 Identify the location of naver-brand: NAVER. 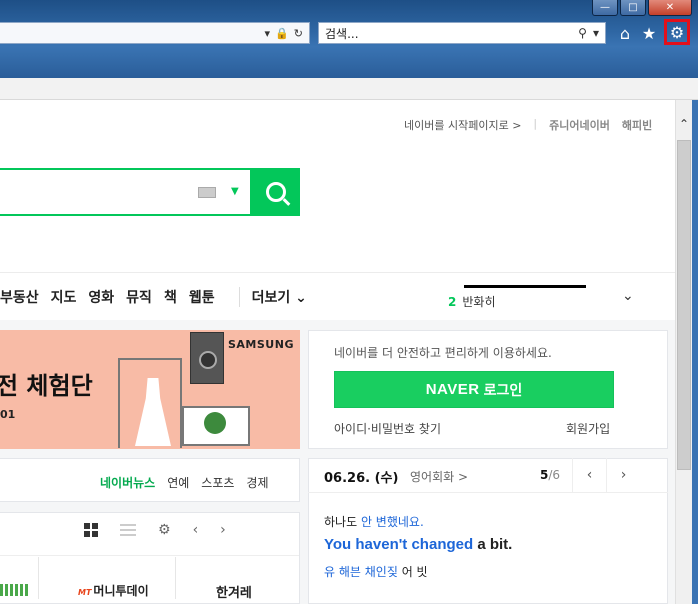
(452, 389).